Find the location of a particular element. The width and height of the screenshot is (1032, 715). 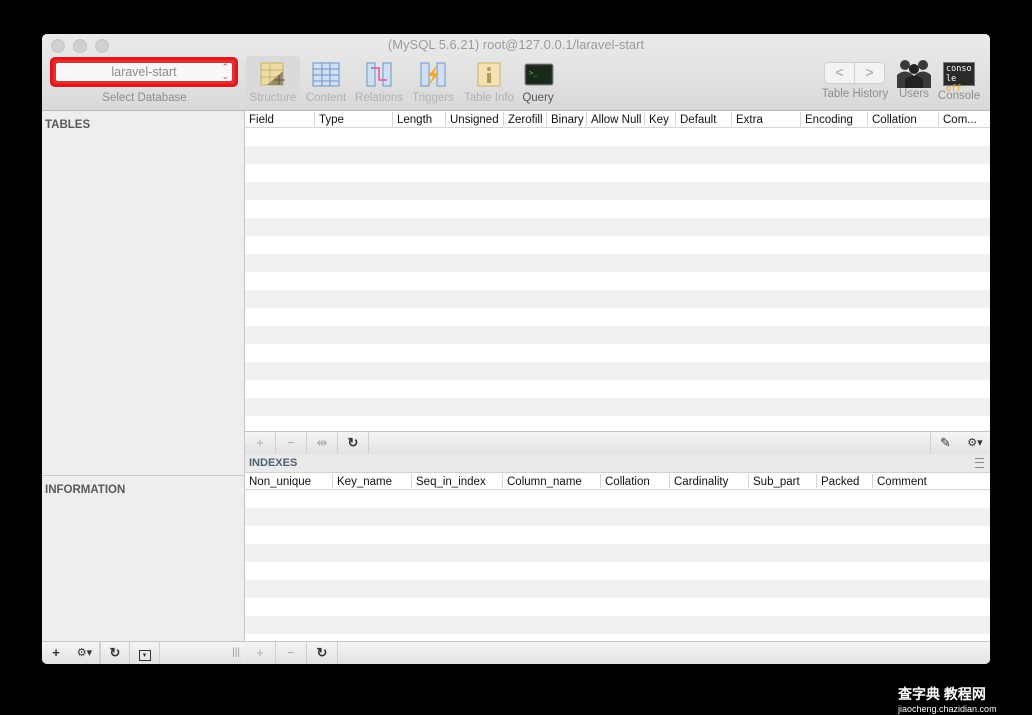

tab-structure-label: Structure is located at coordinates (273, 98).